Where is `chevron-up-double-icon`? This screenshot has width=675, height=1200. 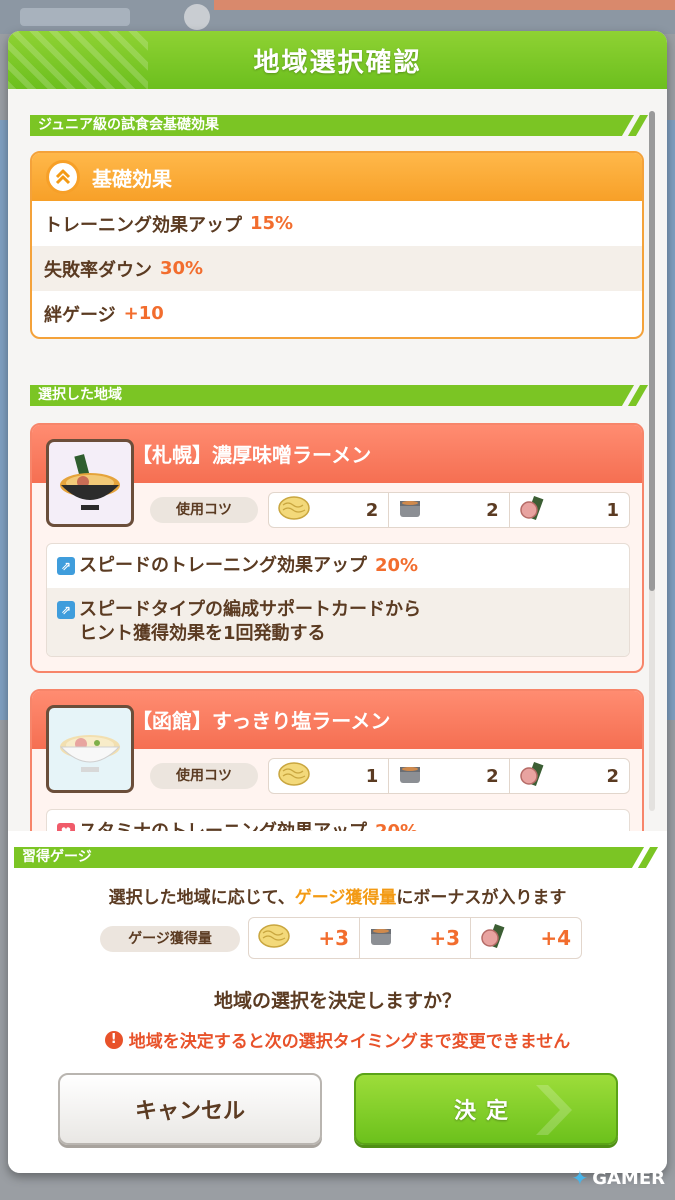 chevron-up-double-icon is located at coordinates (63, 177).